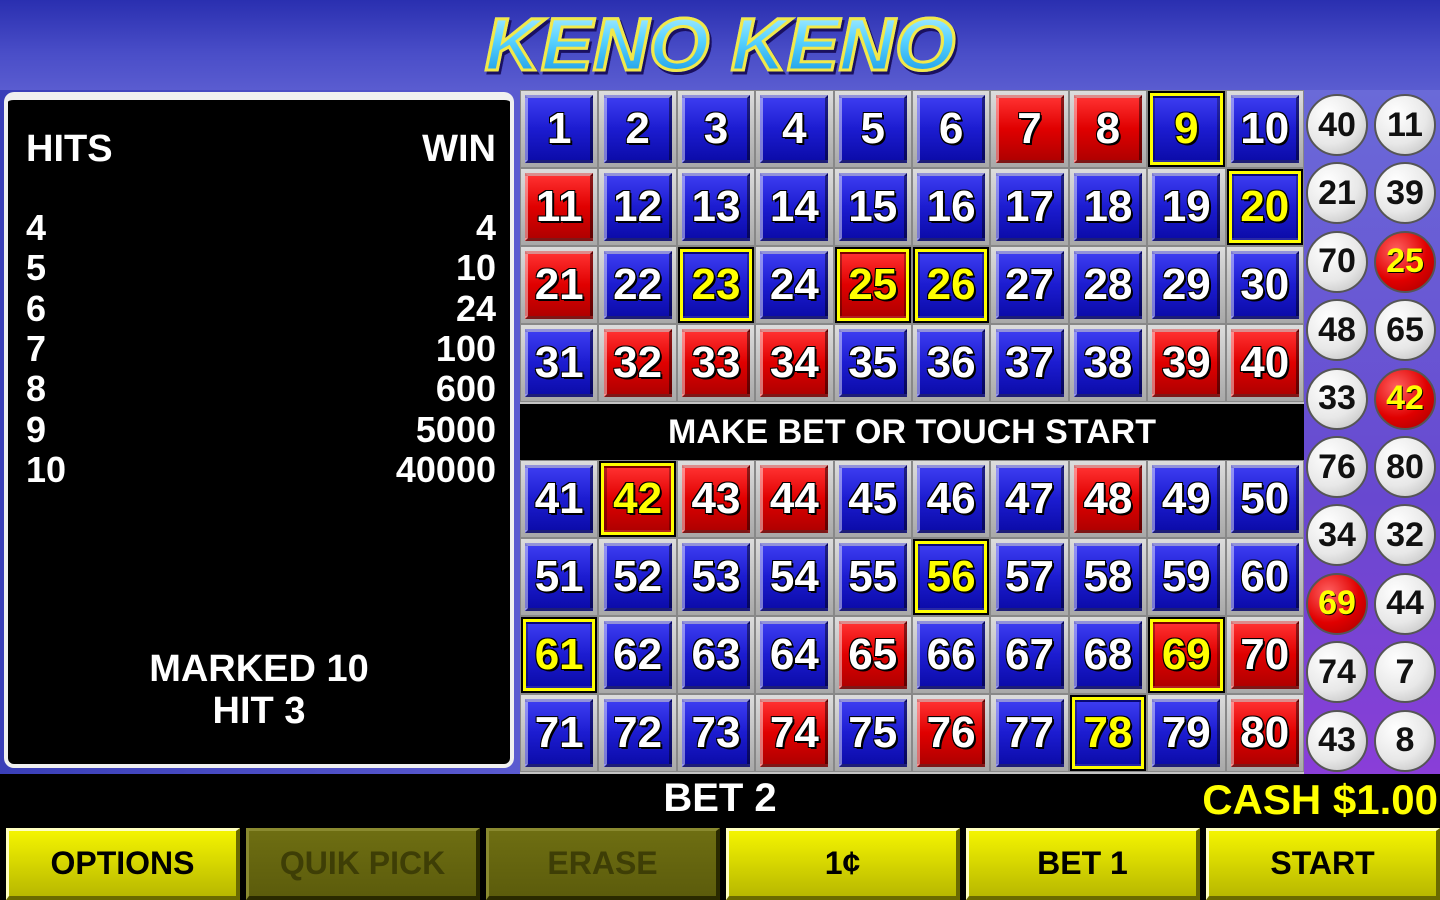 This screenshot has height=900, width=1440. I want to click on number-tile-17: 17, so click(1029, 207).